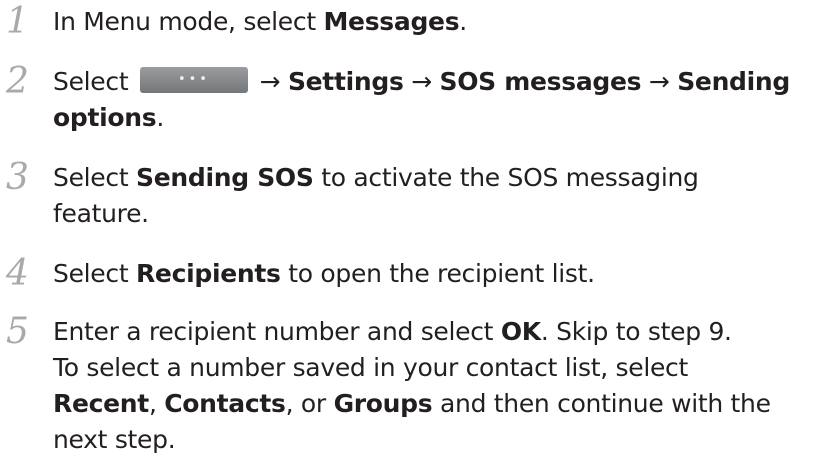 Image resolution: width=823 pixels, height=458 pixels. What do you see at coordinates (188, 21) in the screenshot?
I see `plain-text: In Menu mode, select` at bounding box center [188, 21].